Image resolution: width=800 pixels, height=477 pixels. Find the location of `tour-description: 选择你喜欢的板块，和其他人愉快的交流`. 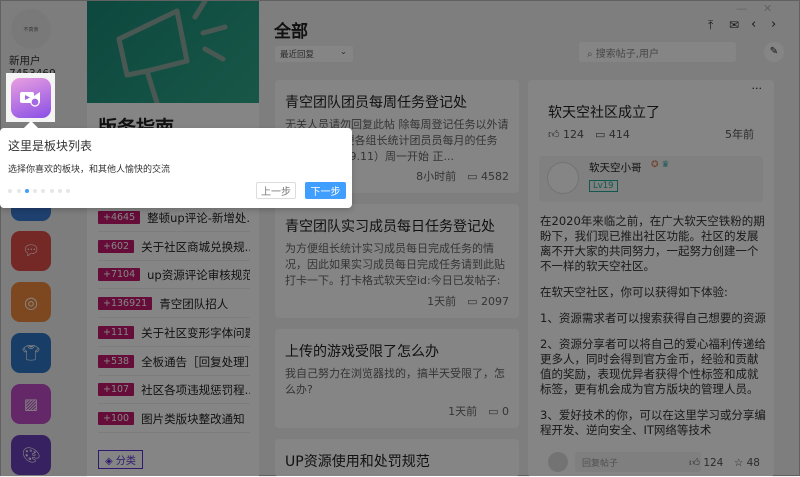

tour-description: 选择你喜欢的板块，和其他人愉快的交流 is located at coordinates (89, 170).